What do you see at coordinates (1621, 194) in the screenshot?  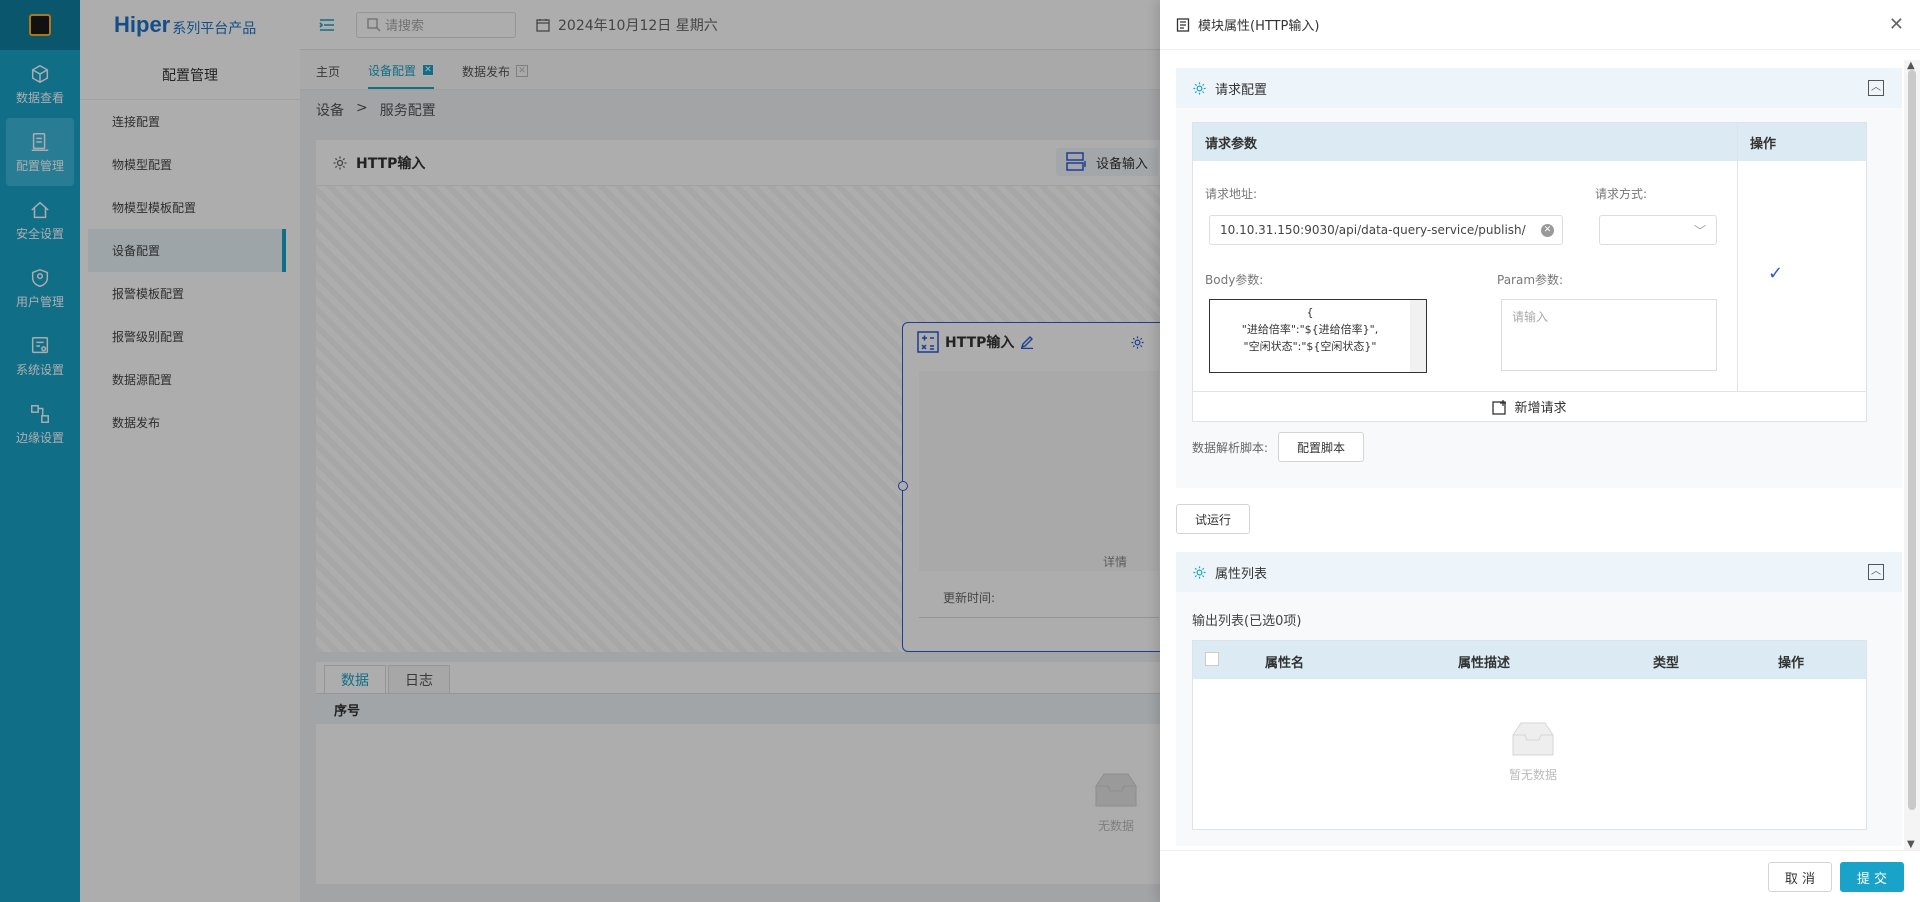 I see `method-label: 请求方式:` at bounding box center [1621, 194].